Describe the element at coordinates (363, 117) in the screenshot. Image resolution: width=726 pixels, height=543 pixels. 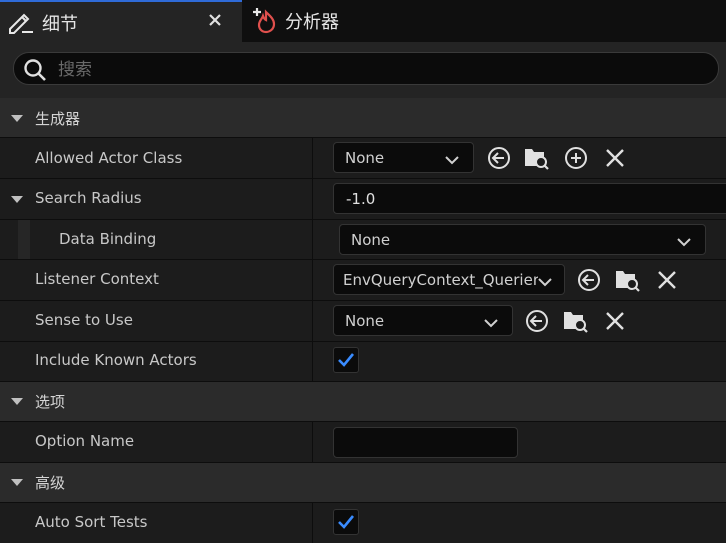
I see `category-generator` at that location.